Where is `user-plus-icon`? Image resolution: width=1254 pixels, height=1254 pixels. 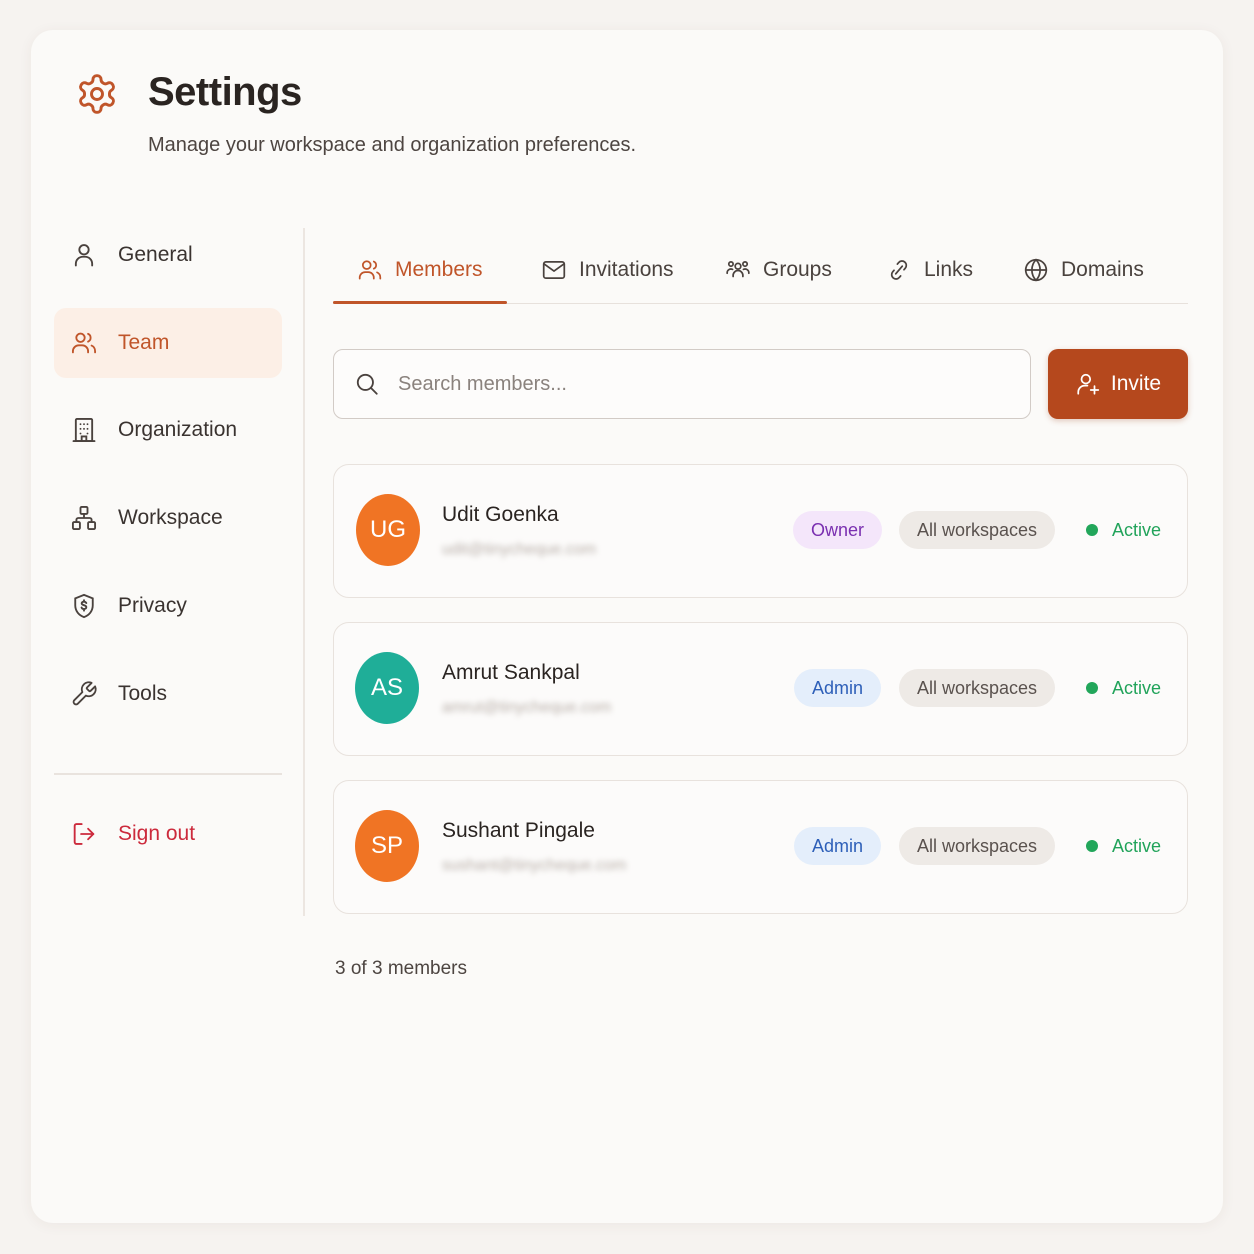
user-plus-icon is located at coordinates (1088, 384).